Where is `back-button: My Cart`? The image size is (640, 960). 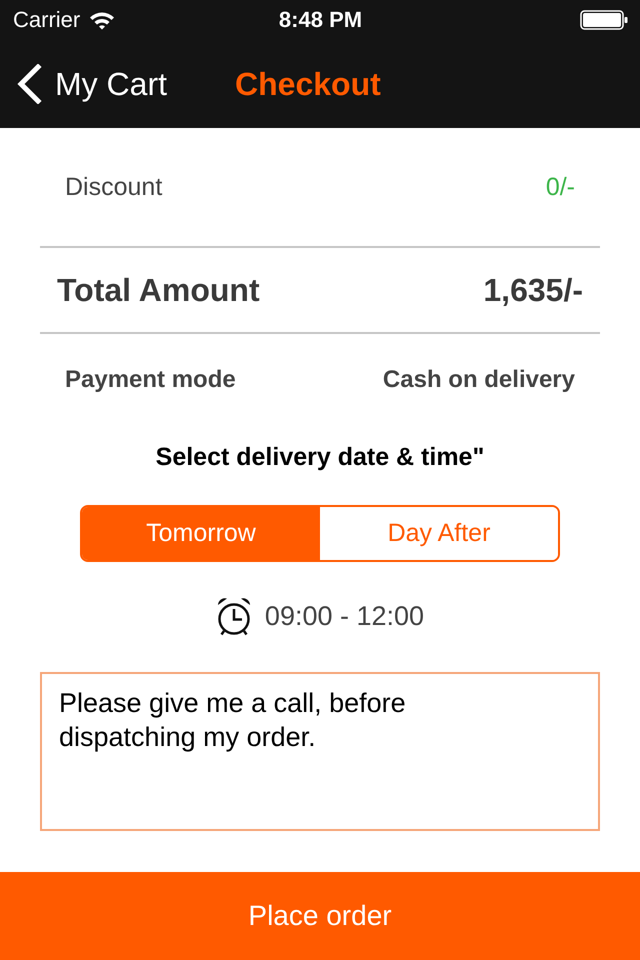 back-button: My Cart is located at coordinates (91, 84).